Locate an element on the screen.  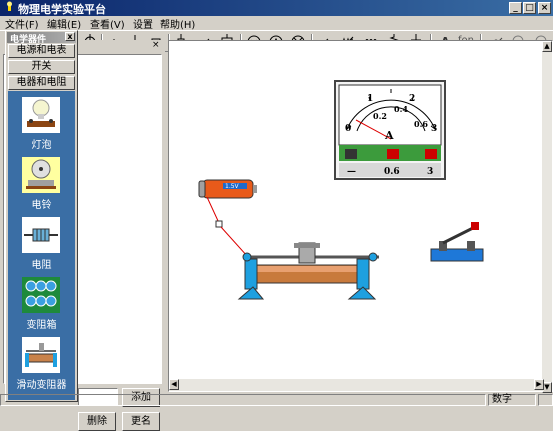
ammeter-inner-scale-2: 0.4 is located at coordinates (401, 109).